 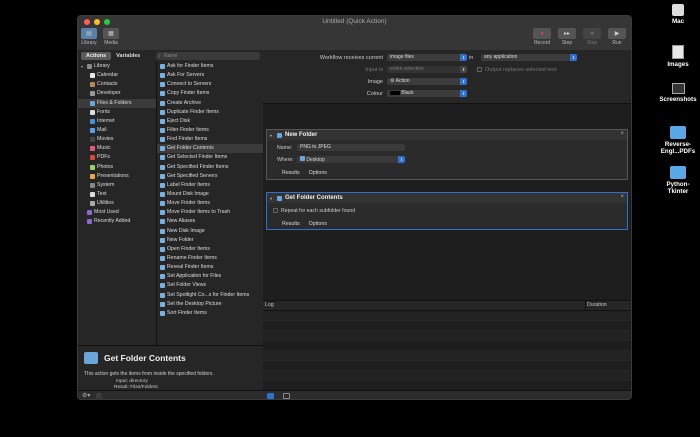 I want to click on desktop-item-python-tkinter: Python-Tkinter, so click(x=678, y=180).